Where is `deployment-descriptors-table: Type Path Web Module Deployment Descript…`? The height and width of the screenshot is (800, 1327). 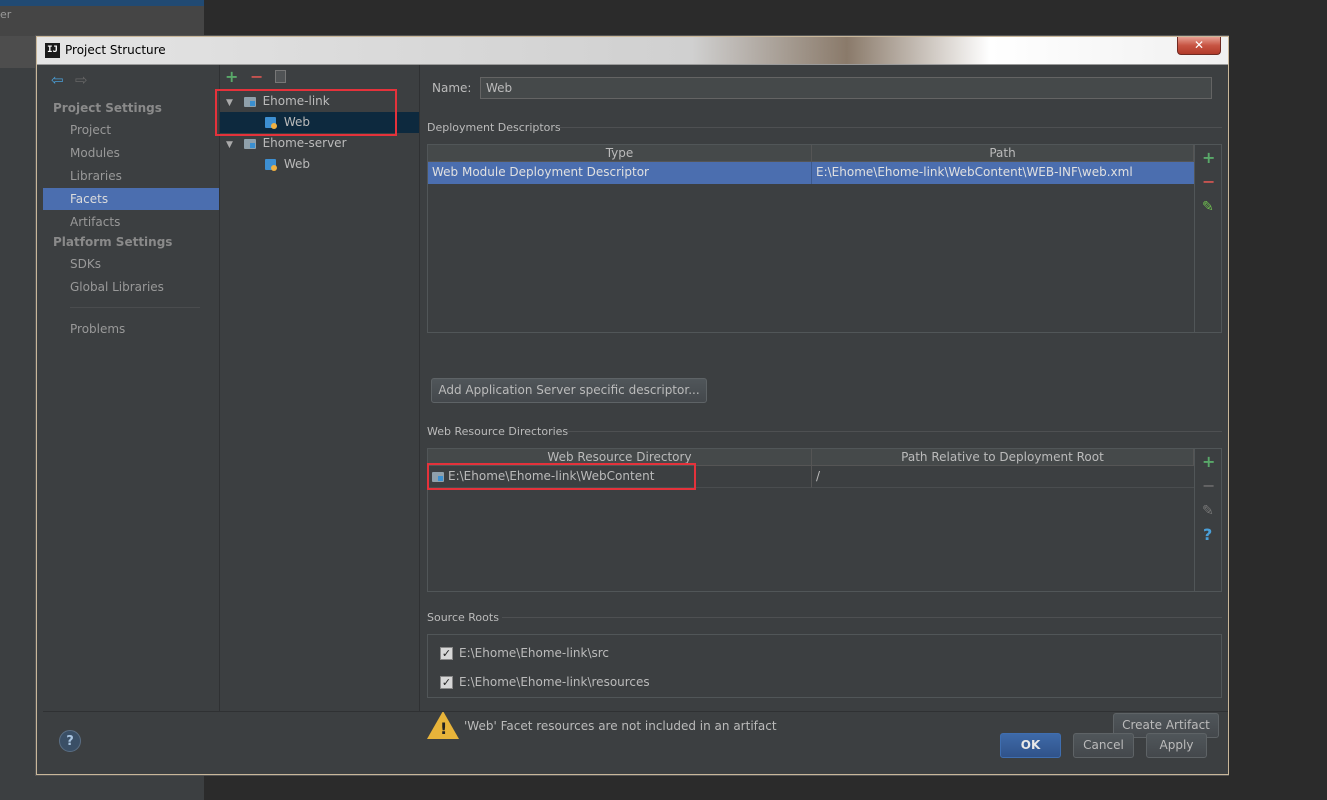
deployment-descriptors-table: Type Path Web Module Deployment Descript… is located at coordinates (811, 238).